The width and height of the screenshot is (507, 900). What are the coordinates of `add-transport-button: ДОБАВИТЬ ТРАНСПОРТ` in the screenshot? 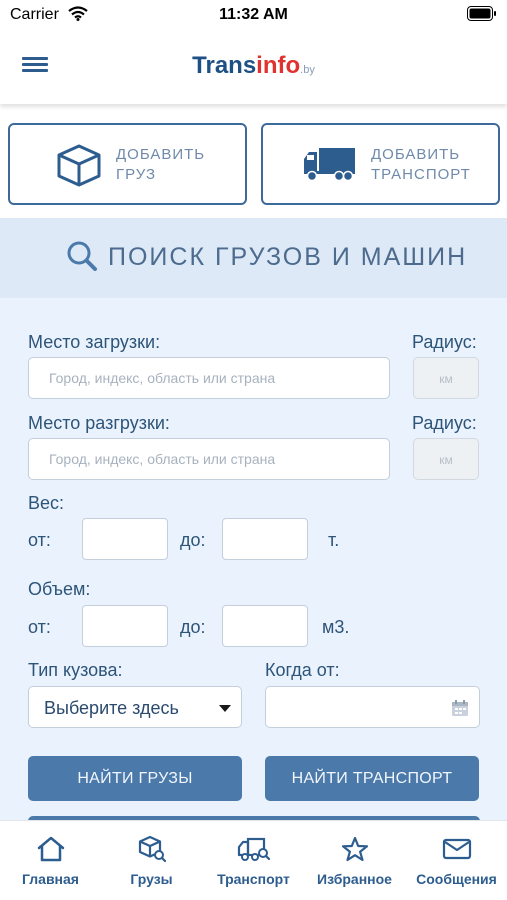 It's located at (380, 164).